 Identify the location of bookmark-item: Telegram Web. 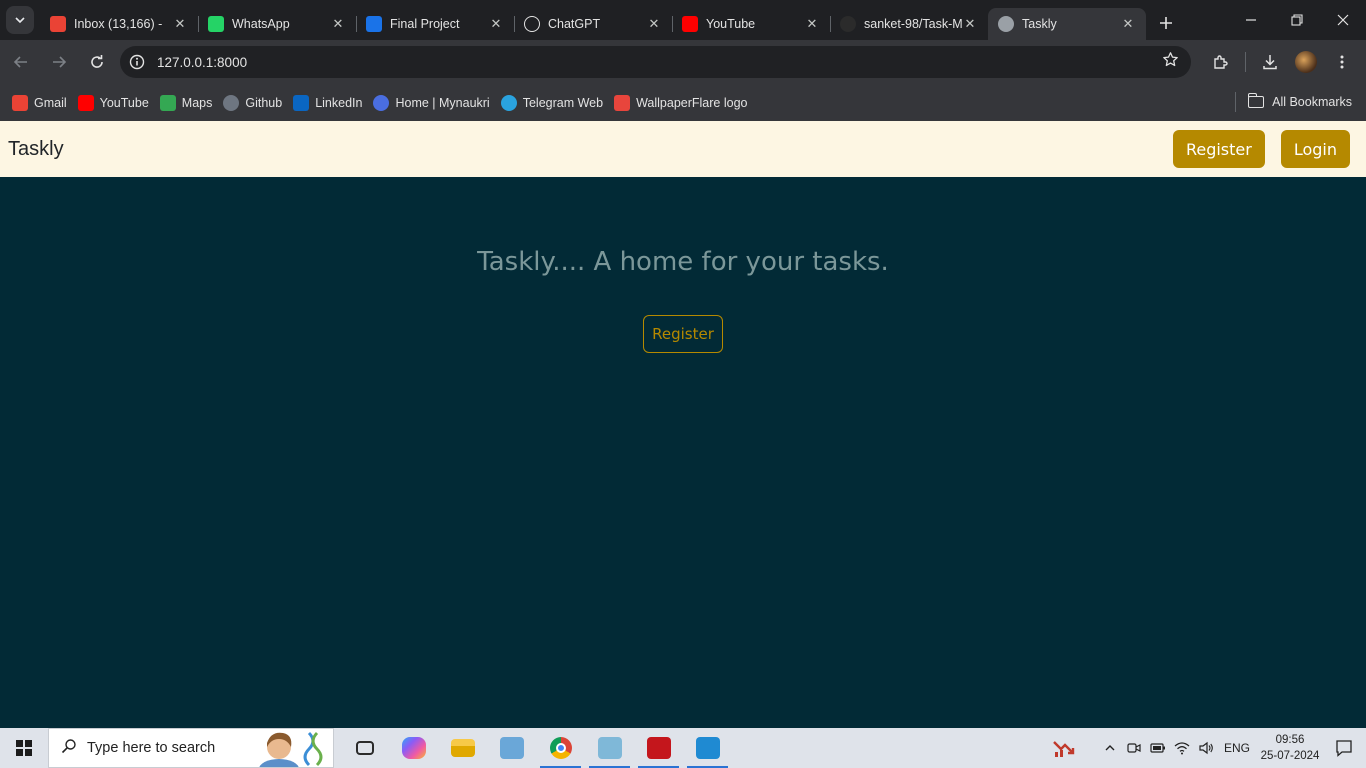
(553, 103).